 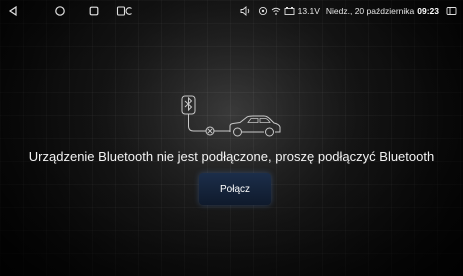 What do you see at coordinates (235, 189) in the screenshot?
I see `connect-button: Połącz` at bounding box center [235, 189].